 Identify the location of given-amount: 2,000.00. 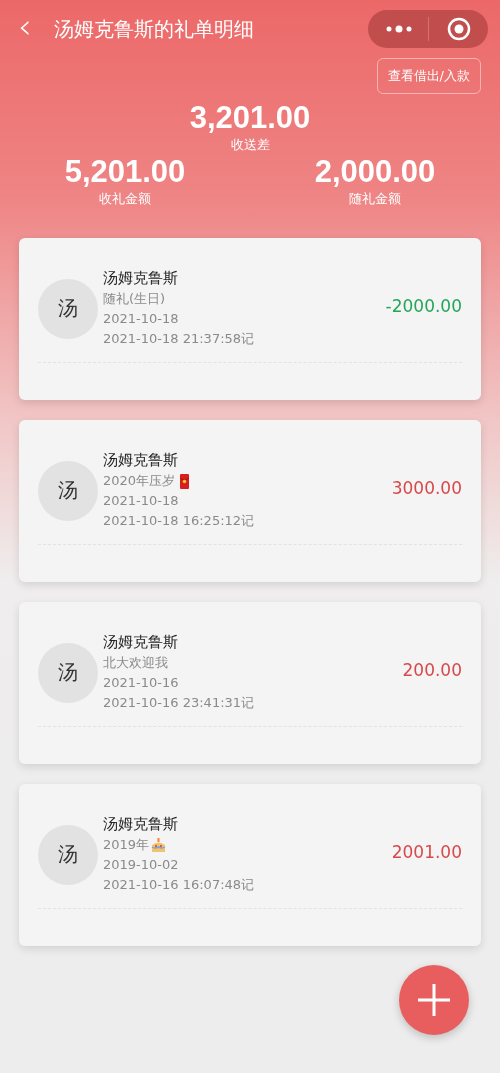
(375, 172).